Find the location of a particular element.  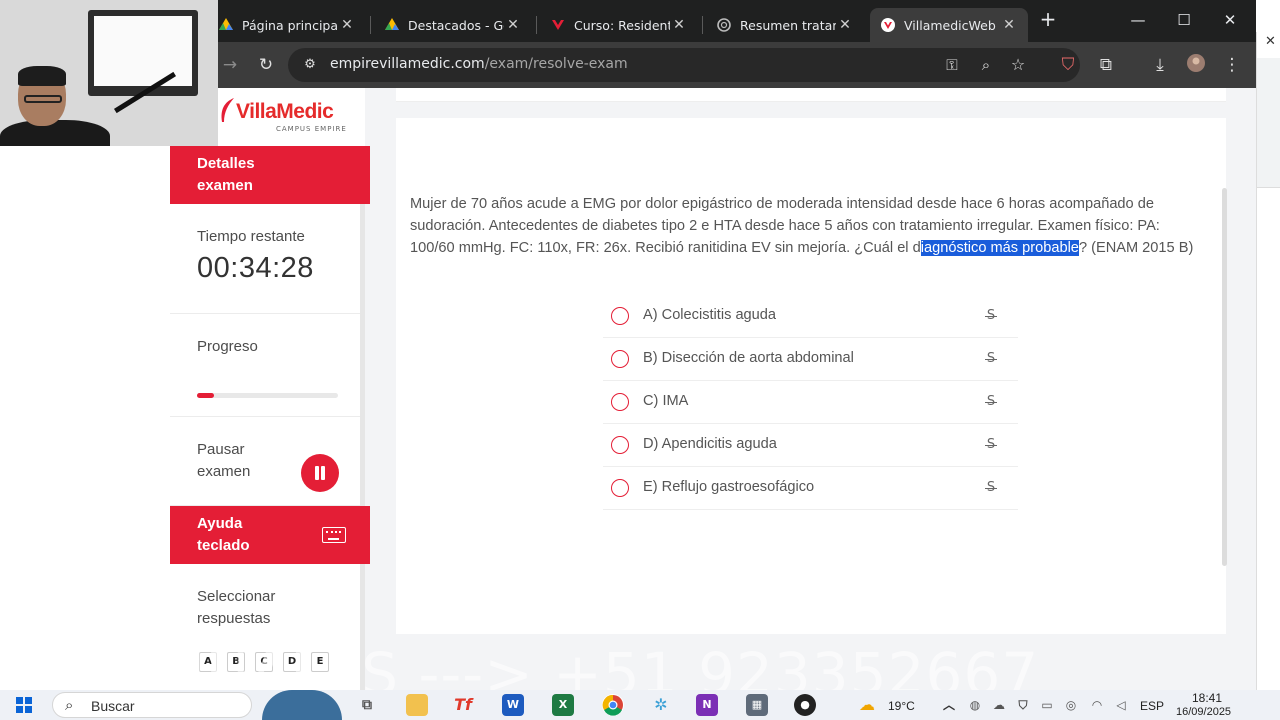

option-c: C) IMA S is located at coordinates (810, 402).